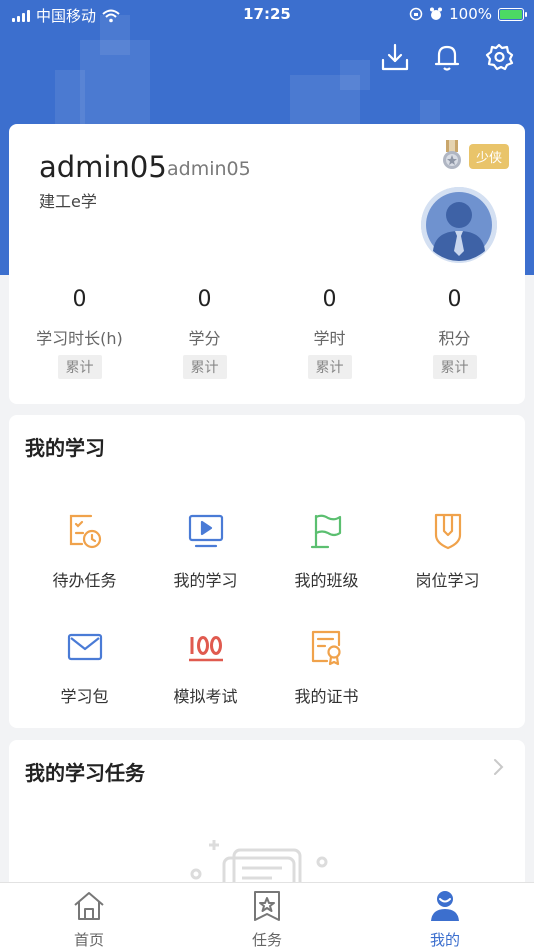 The image size is (534, 950). I want to click on grid-item-label: 我的学习, so click(205, 580).